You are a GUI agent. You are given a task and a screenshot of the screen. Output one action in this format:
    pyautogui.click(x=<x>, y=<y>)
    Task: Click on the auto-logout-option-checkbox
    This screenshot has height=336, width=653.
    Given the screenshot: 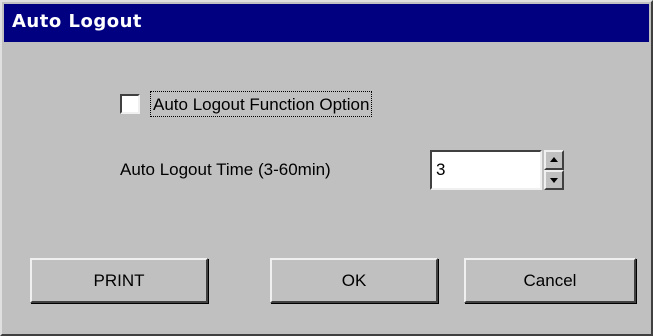 What is the action you would take?
    pyautogui.click(x=130, y=104)
    